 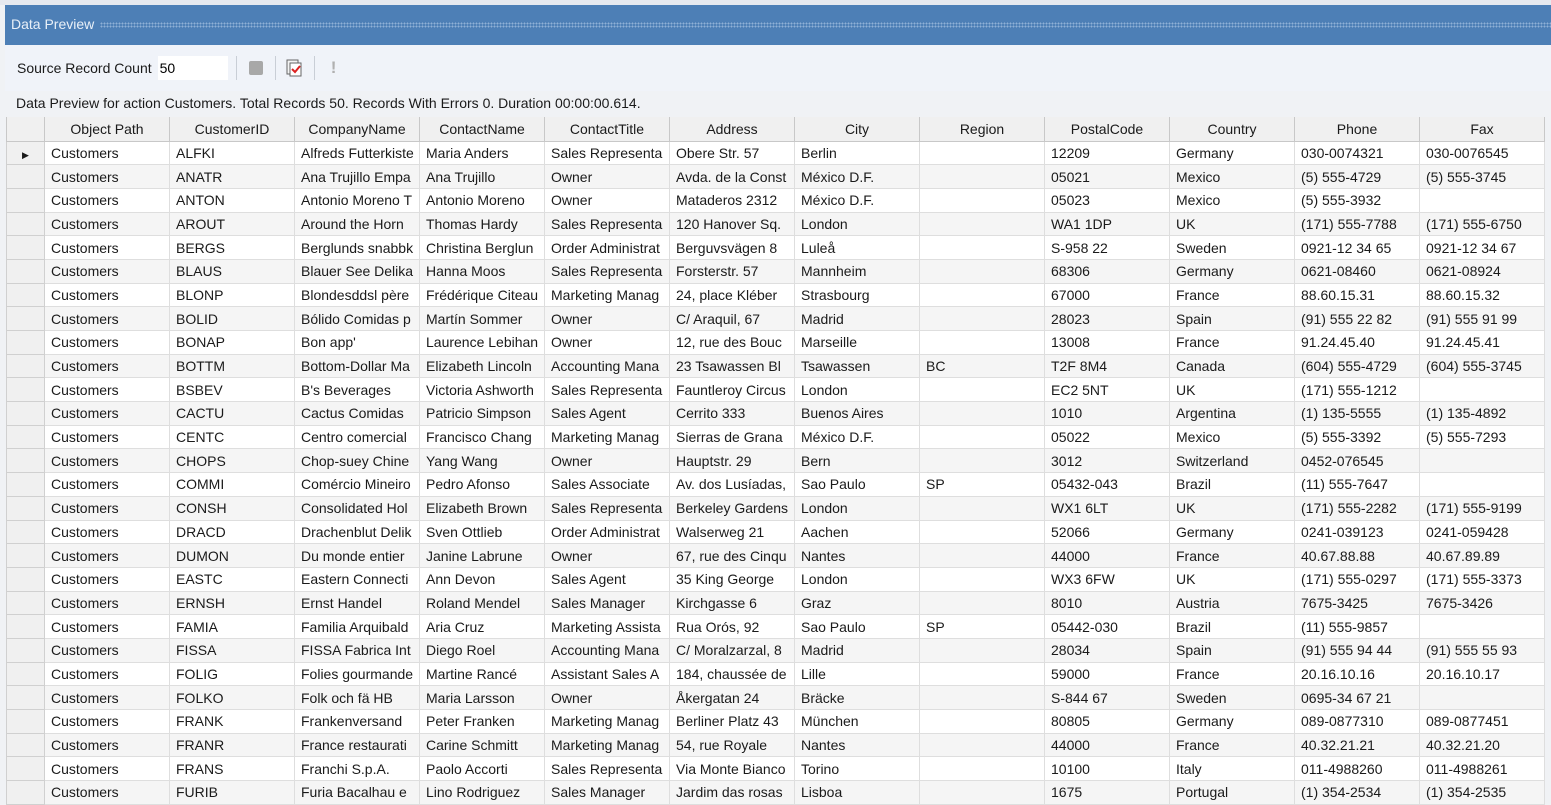 What do you see at coordinates (1107, 674) in the screenshot?
I see `cell-postalcode: 59000` at bounding box center [1107, 674].